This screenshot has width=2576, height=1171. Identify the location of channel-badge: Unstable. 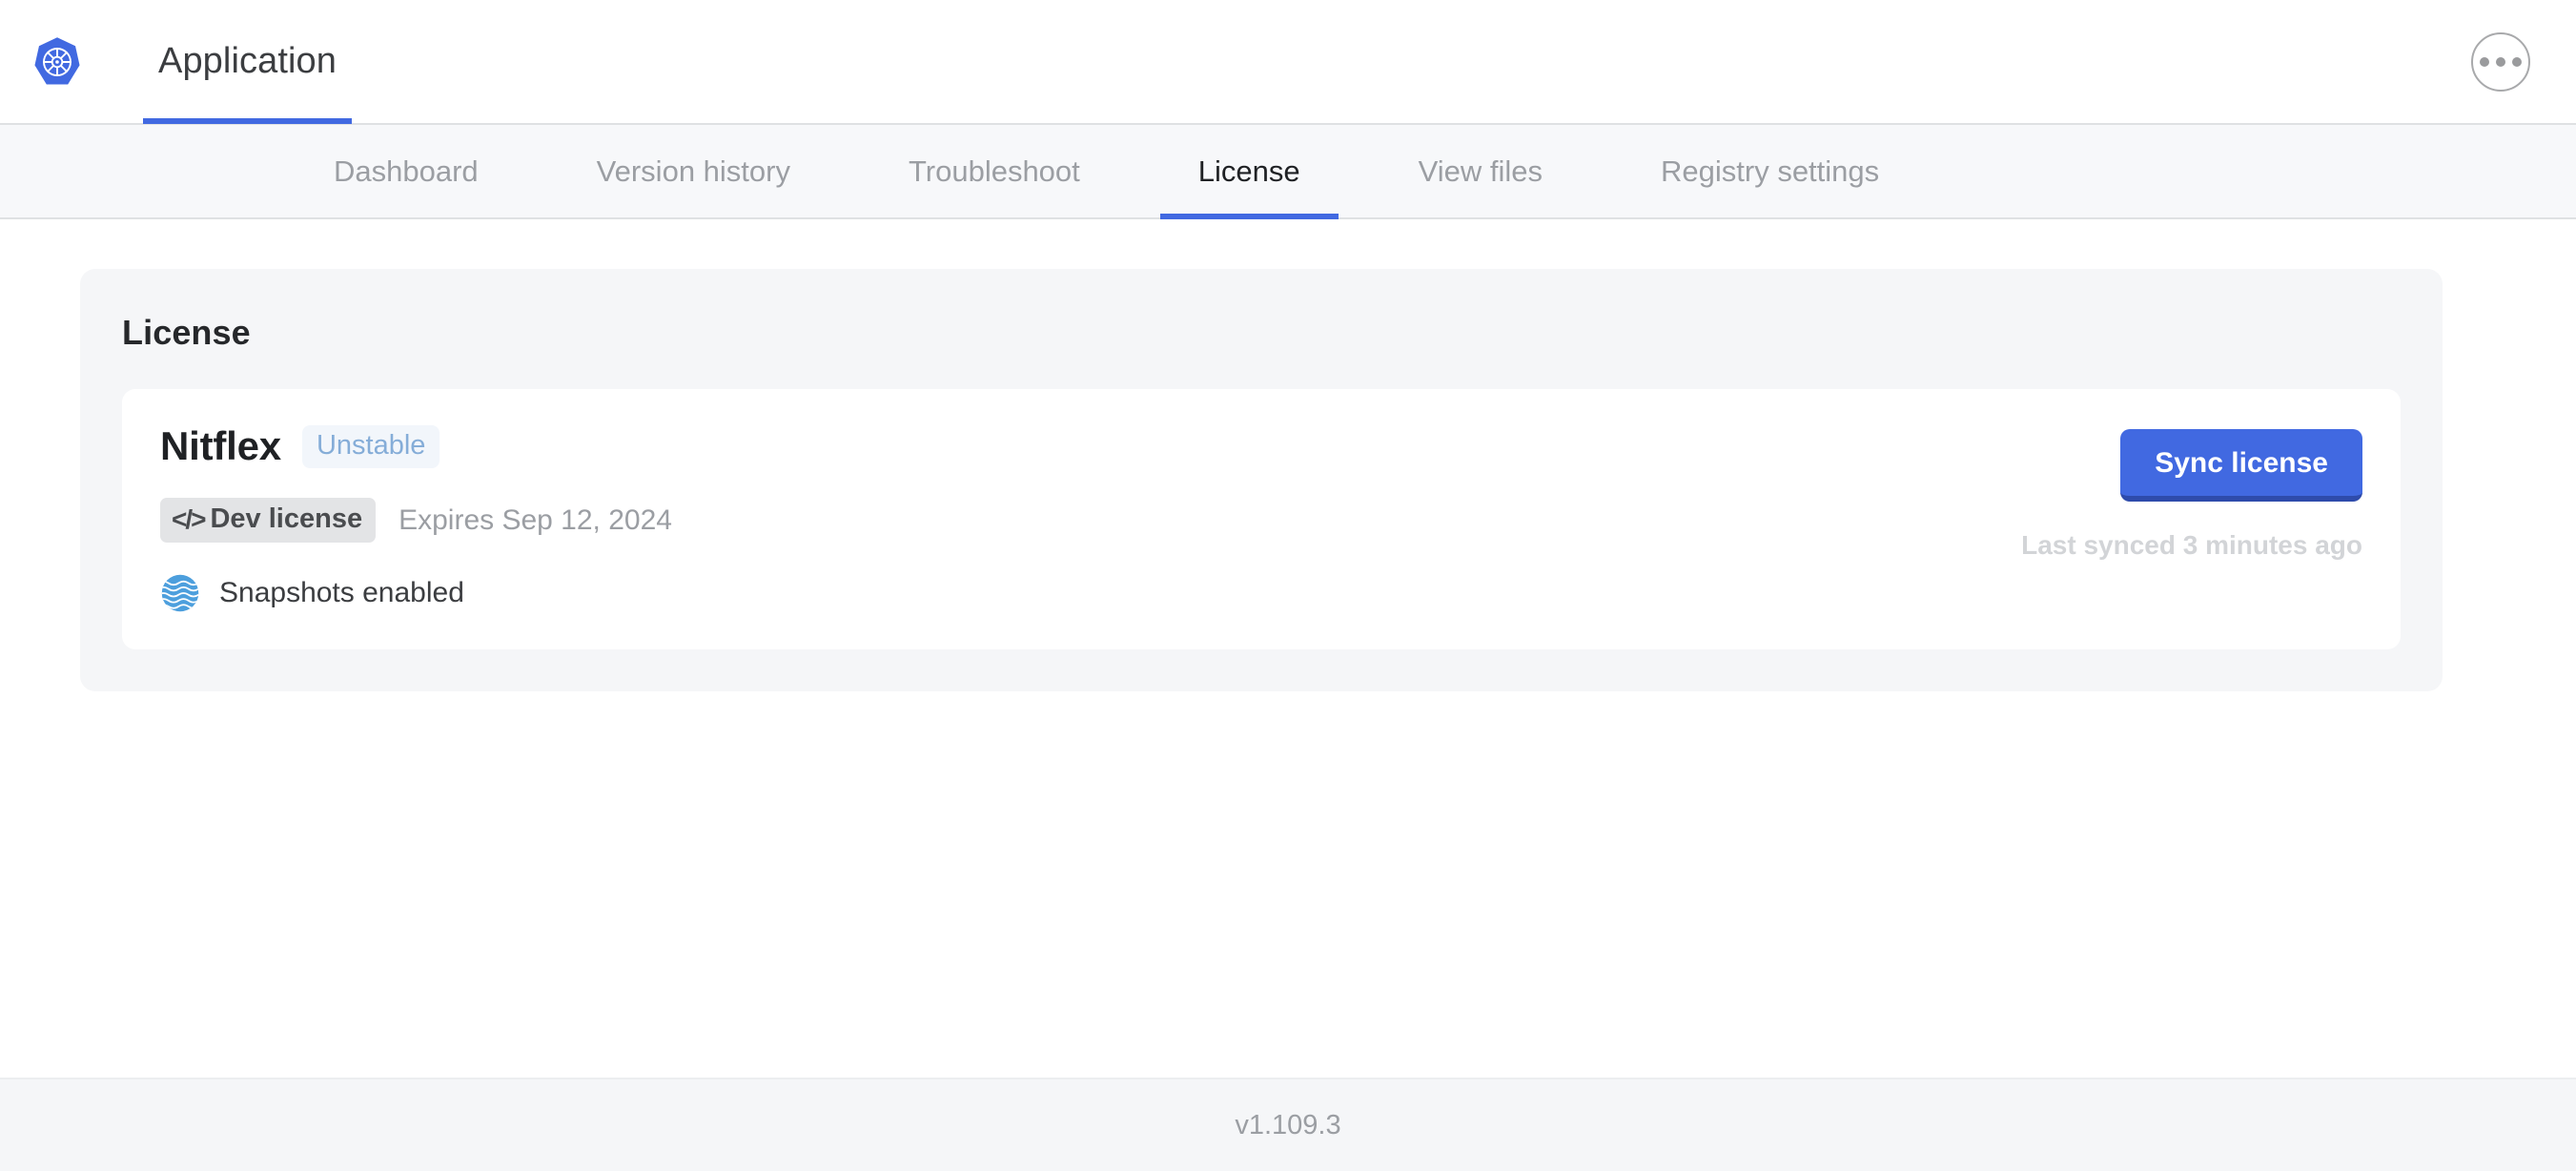
(370, 446).